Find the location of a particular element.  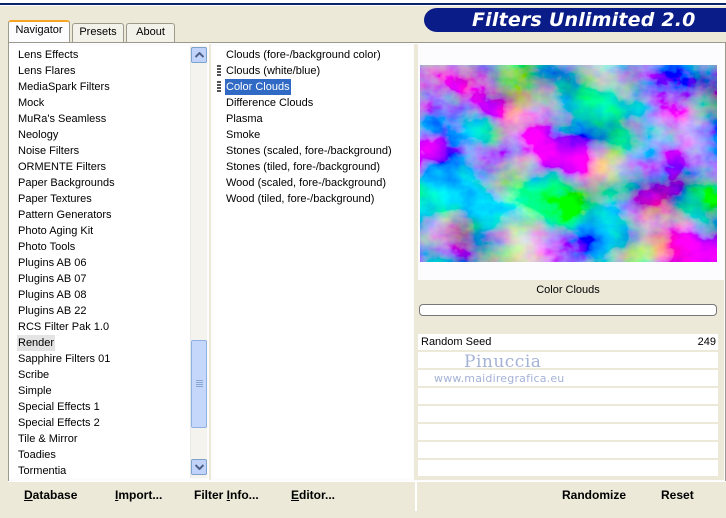

category-item: Plugins AB 22 is located at coordinates (52, 311).